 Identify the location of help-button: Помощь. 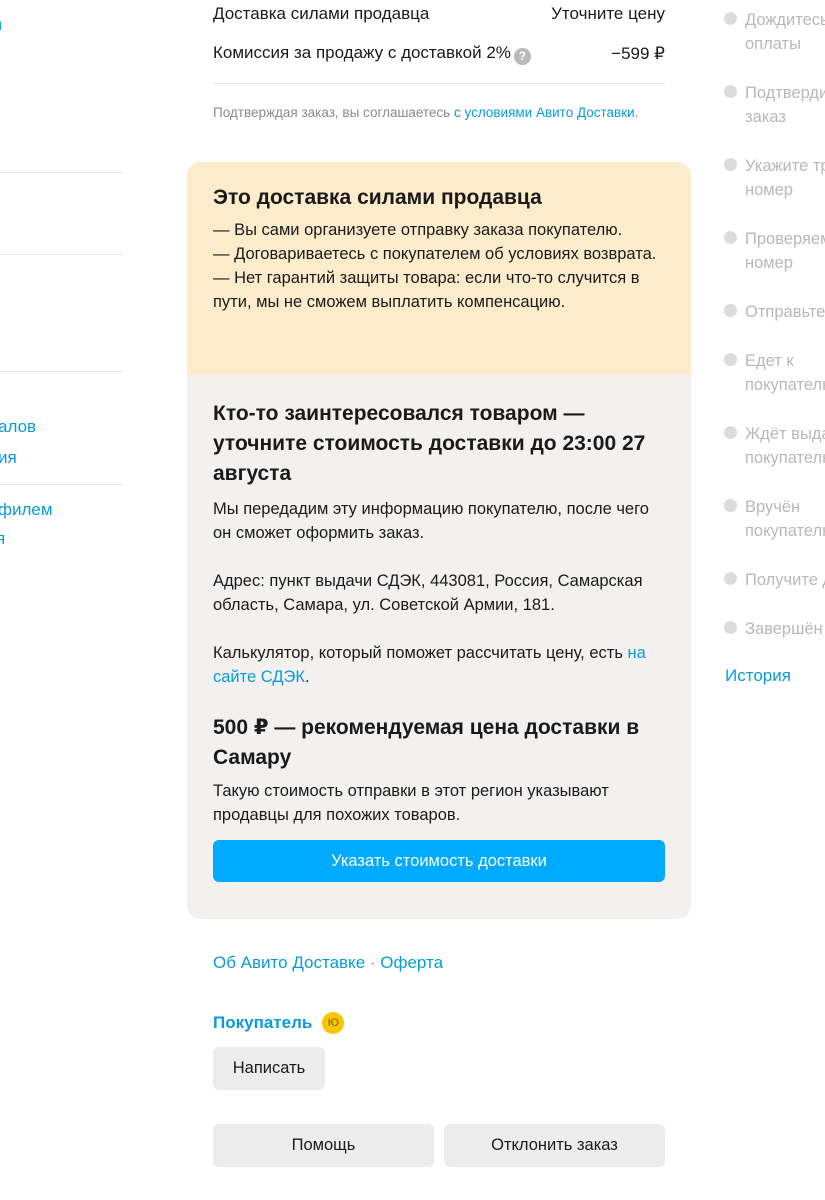
(323, 1145).